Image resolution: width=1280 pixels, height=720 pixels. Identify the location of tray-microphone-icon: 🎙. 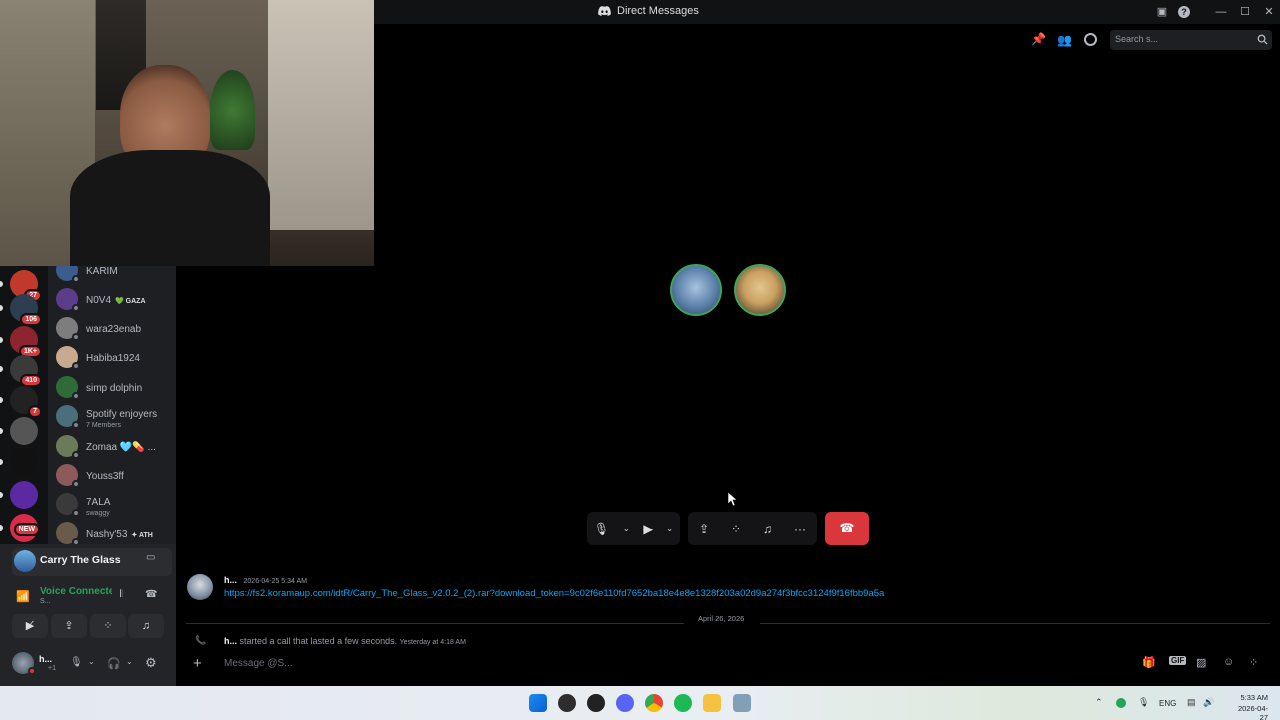
(1143, 702).